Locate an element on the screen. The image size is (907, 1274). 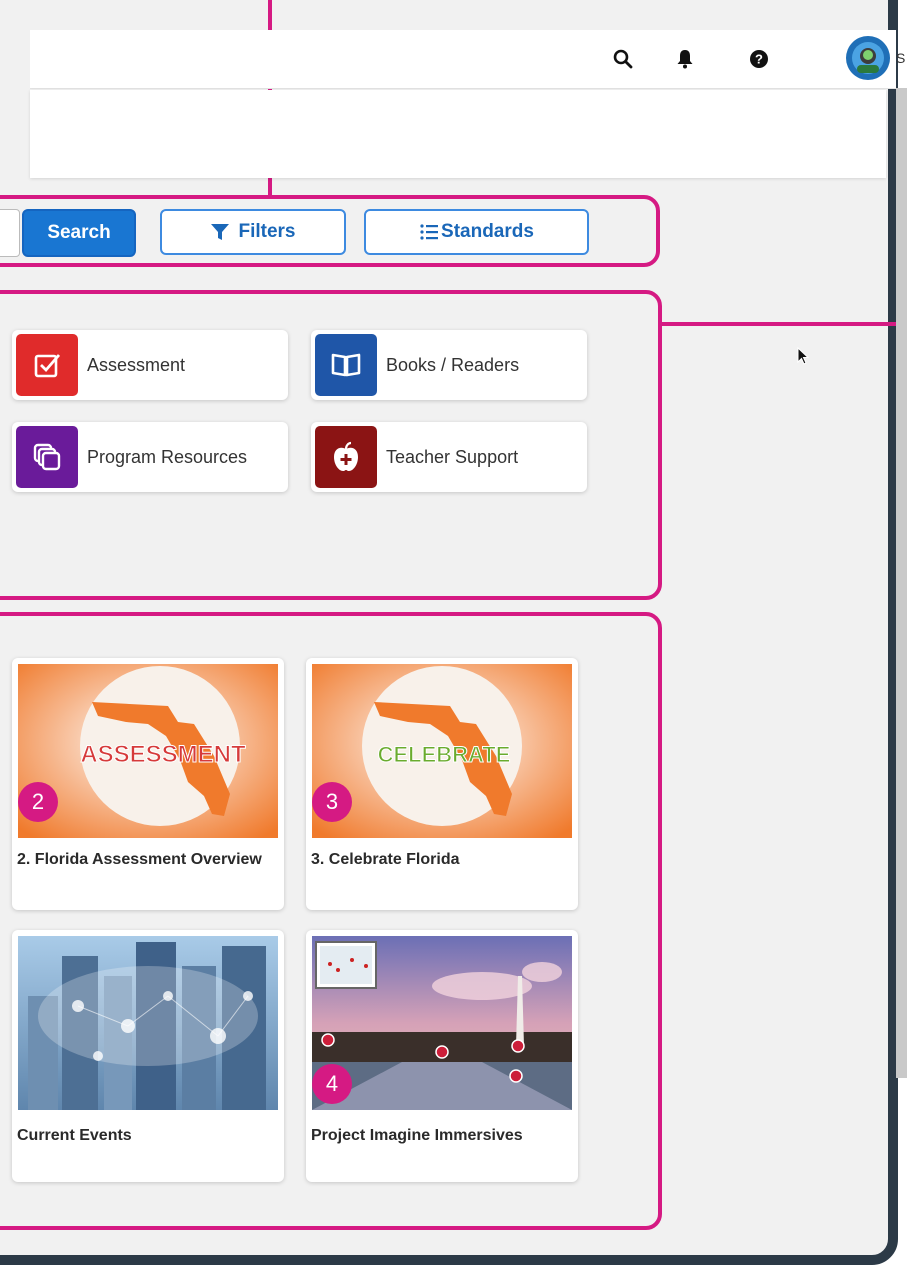
search-input is located at coordinates (10, 233).